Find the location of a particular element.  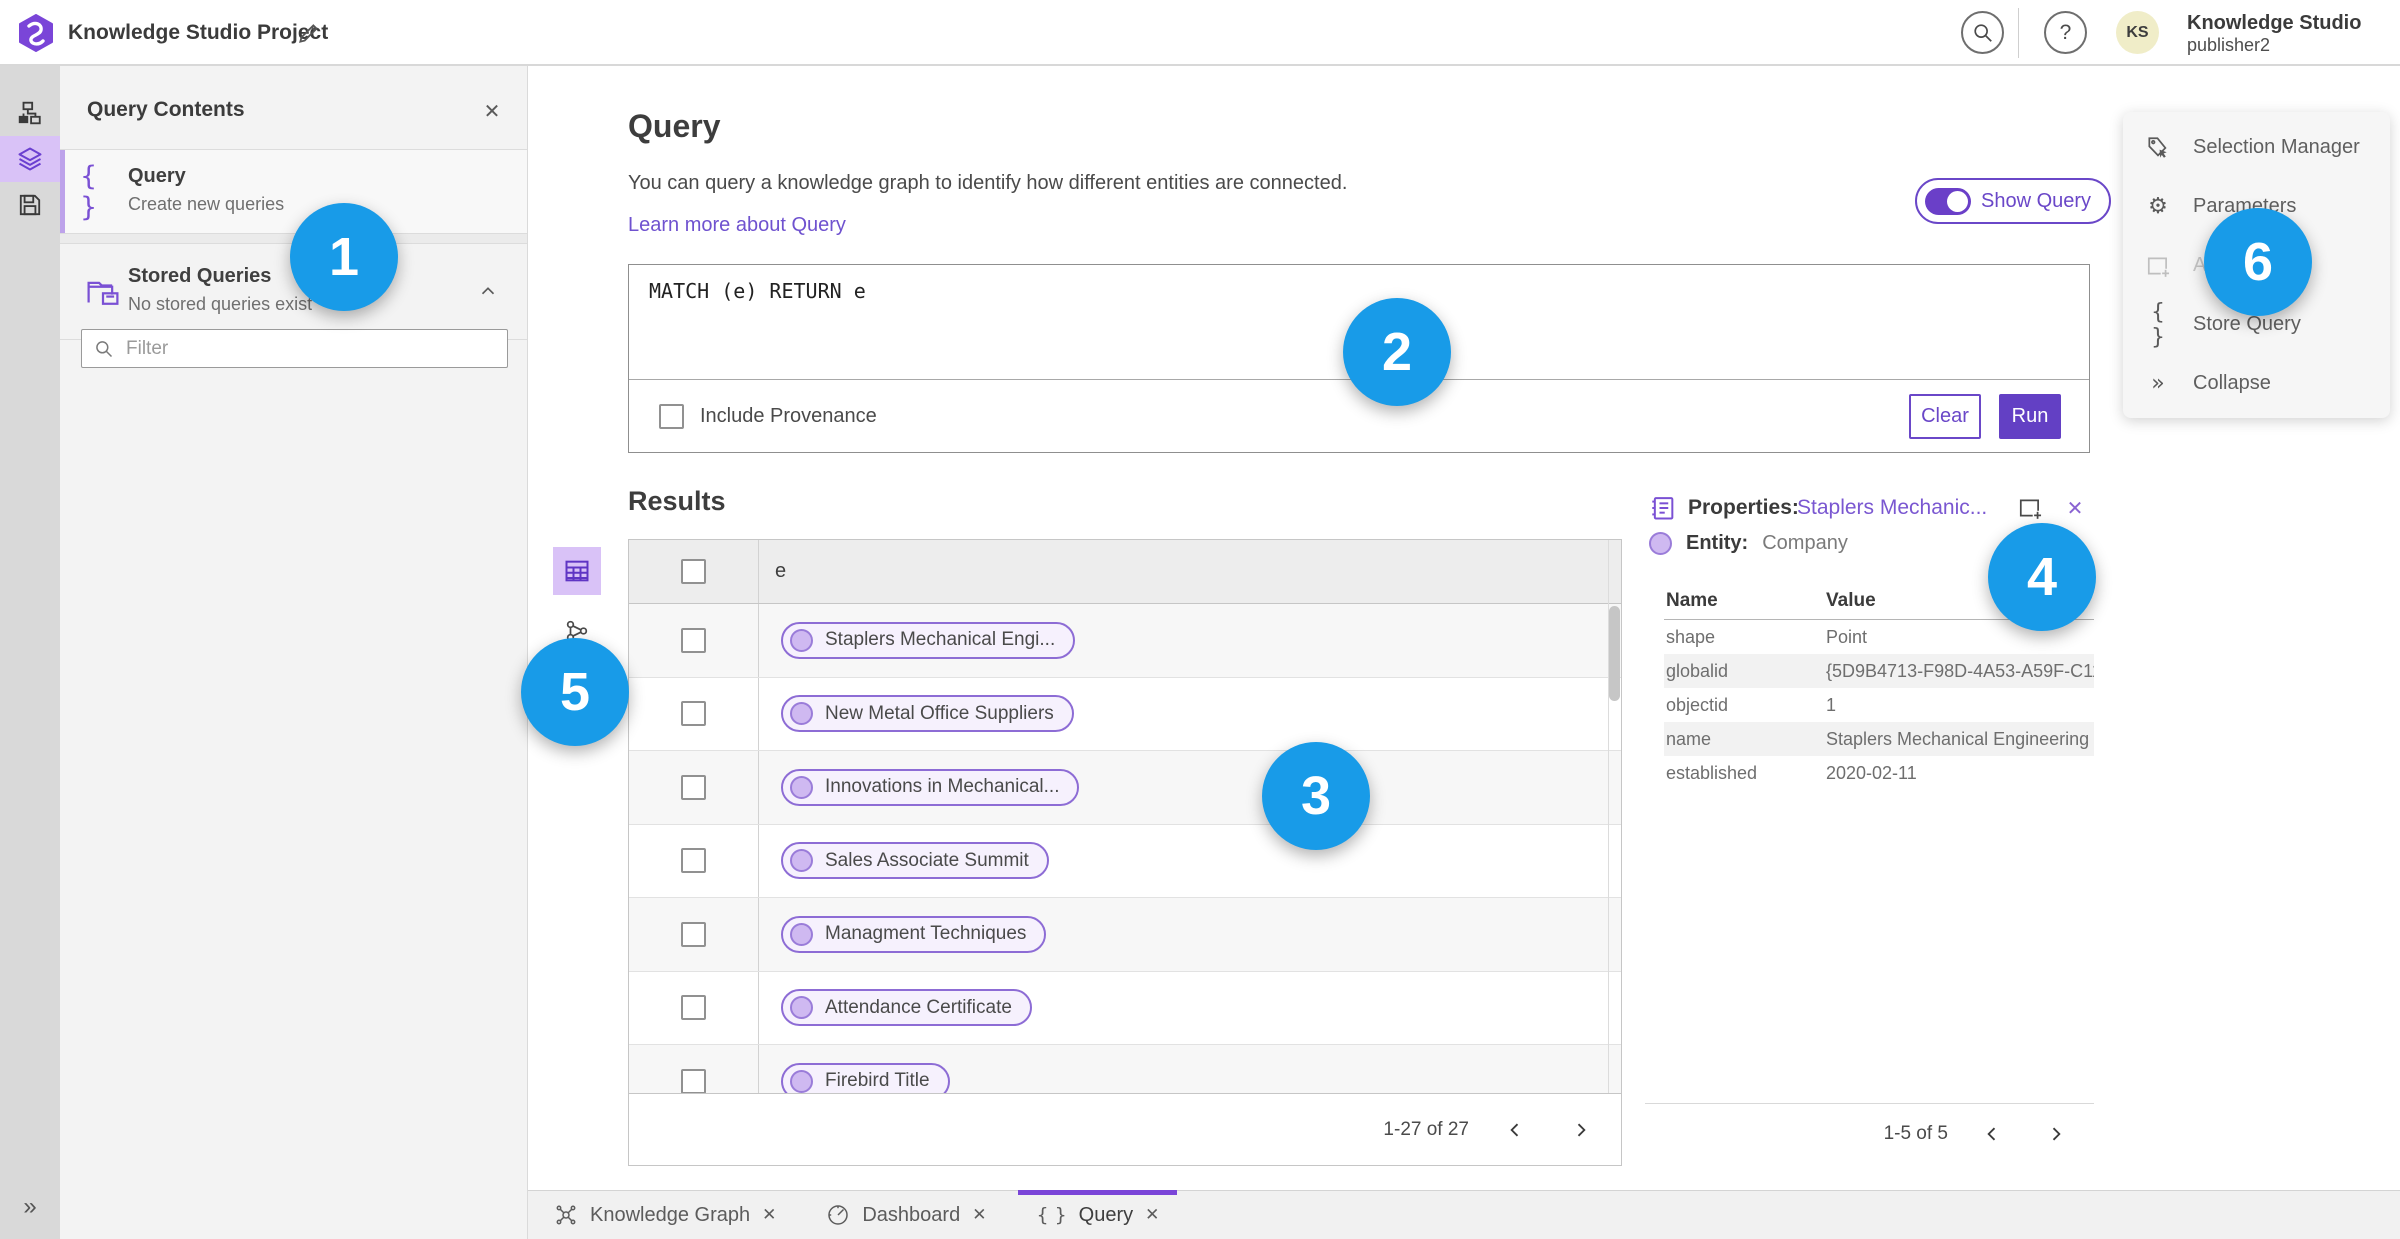

query-item-description: Create new queries is located at coordinates (206, 204).